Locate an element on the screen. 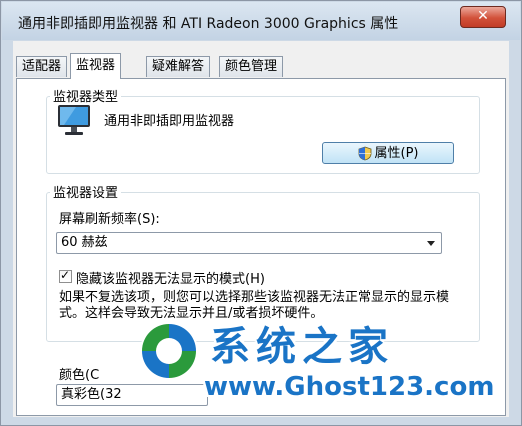 The height and width of the screenshot is (426, 522). colors-value: 真彩色(32 is located at coordinates (91, 394).